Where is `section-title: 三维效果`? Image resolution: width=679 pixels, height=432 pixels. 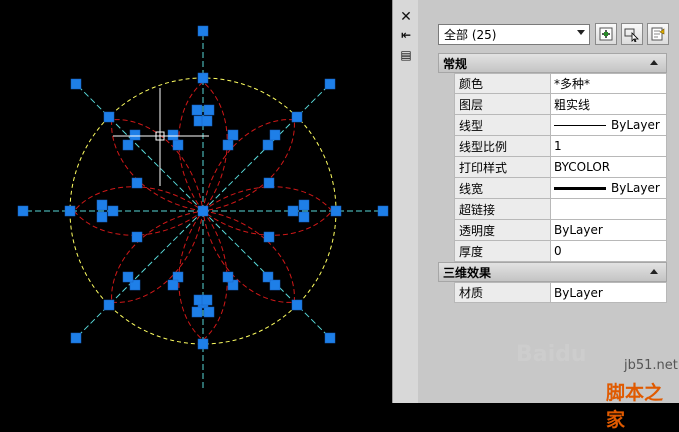
section-title: 三维效果 is located at coordinates (467, 272).